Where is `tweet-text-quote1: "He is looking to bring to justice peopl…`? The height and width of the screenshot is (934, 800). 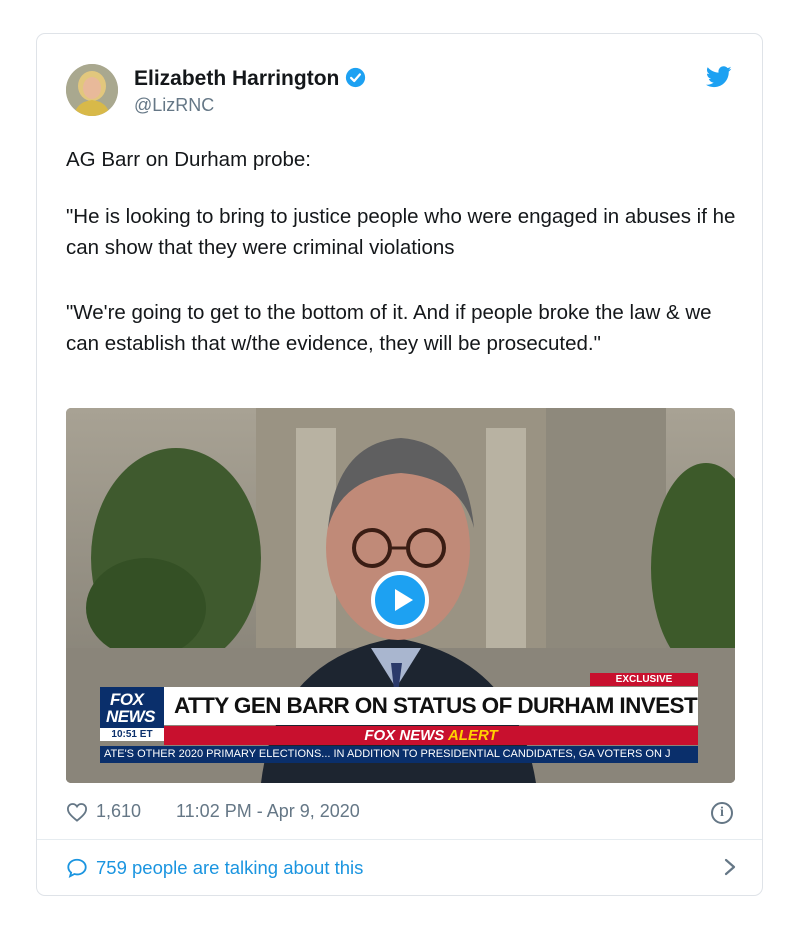 tweet-text-quote1: "He is looking to bring to justice peopl… is located at coordinates (401, 232).